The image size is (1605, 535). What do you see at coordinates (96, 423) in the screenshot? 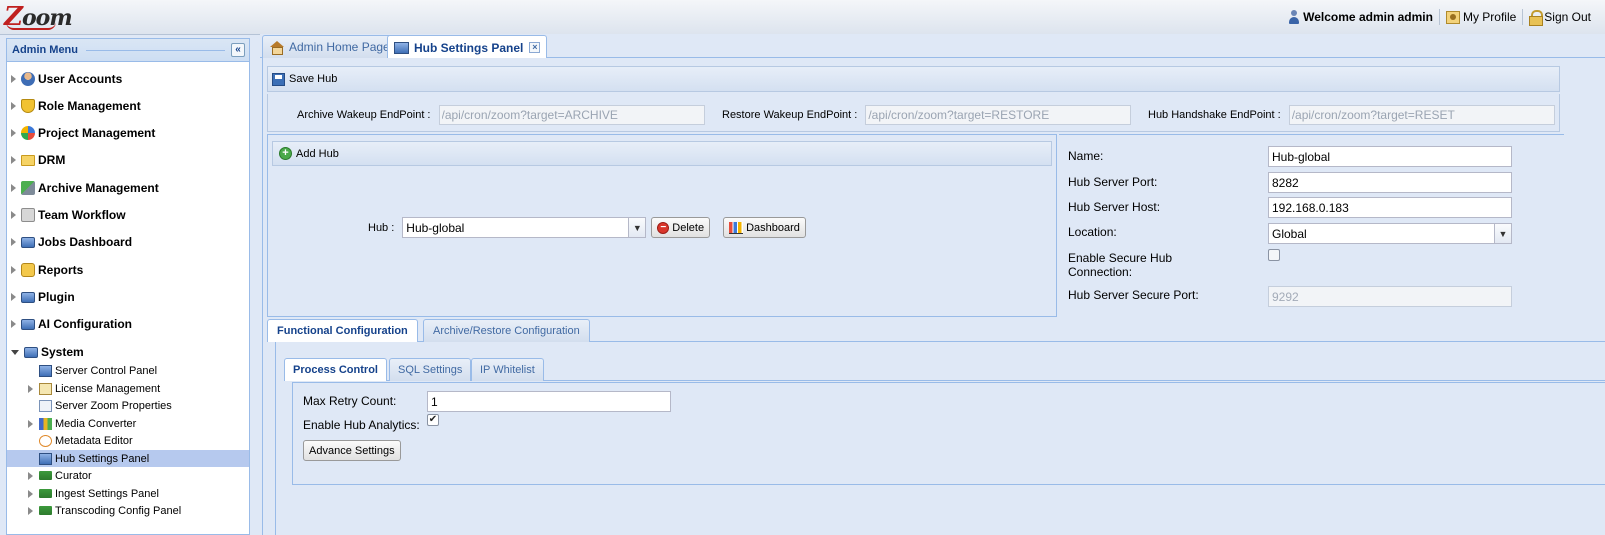
I see `sidebar-item-label: Media Converter` at bounding box center [96, 423].